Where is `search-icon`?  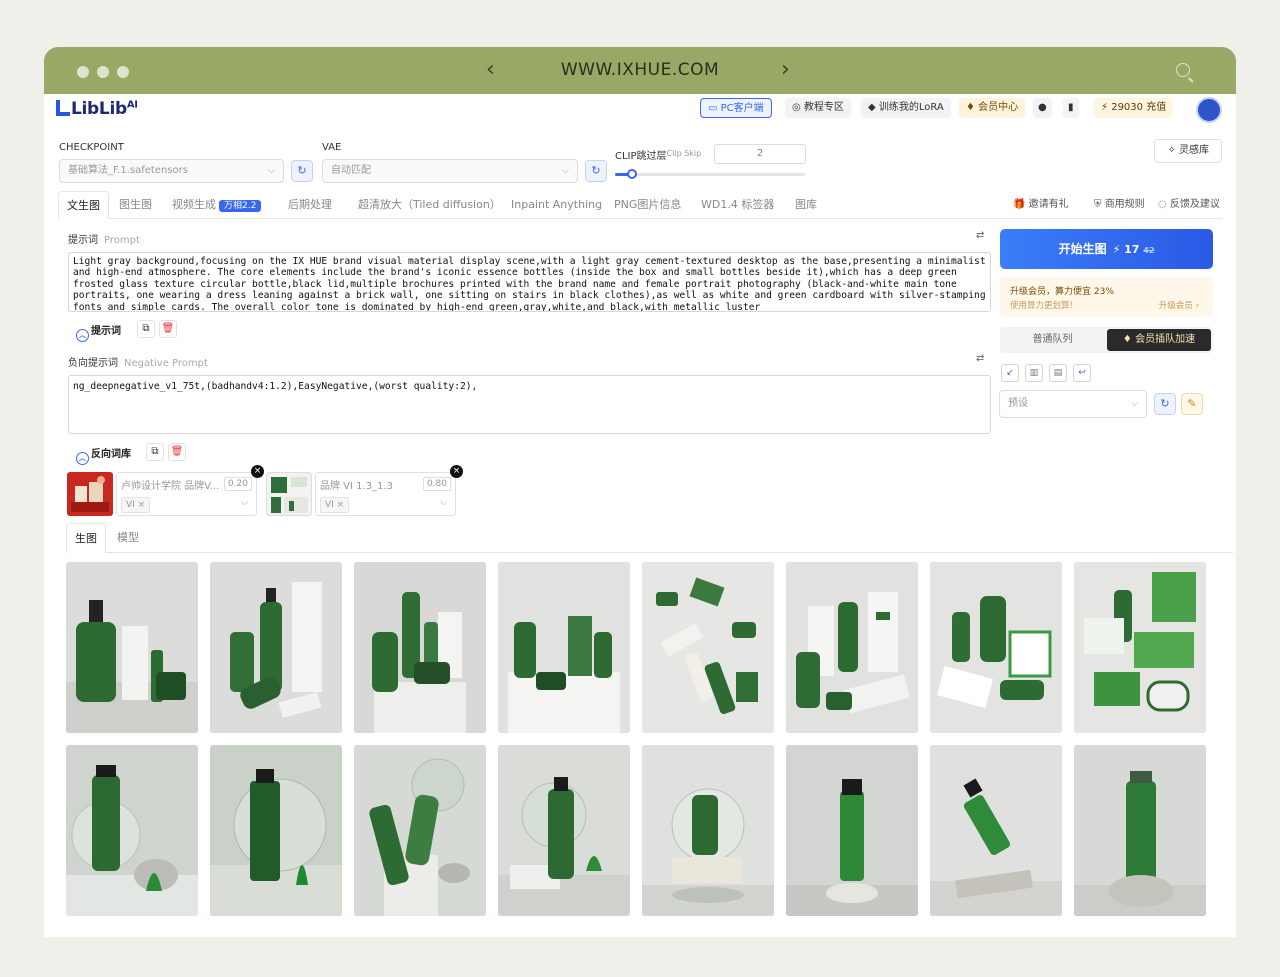
search-icon is located at coordinates (1183, 70).